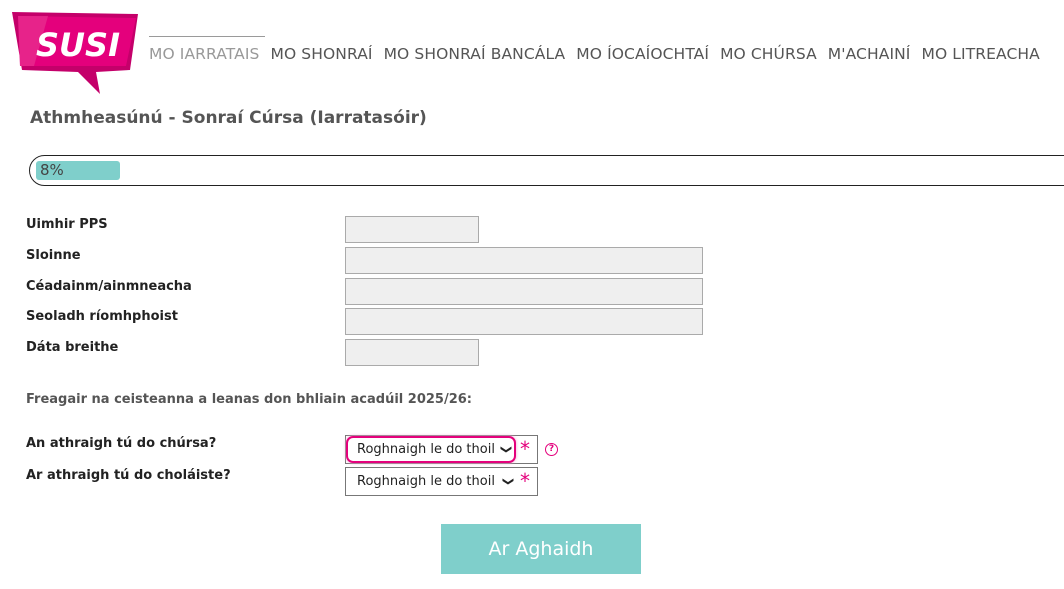 The width and height of the screenshot is (1064, 589). What do you see at coordinates (541, 549) in the screenshot?
I see `next-button: Ar Aghaidh` at bounding box center [541, 549].